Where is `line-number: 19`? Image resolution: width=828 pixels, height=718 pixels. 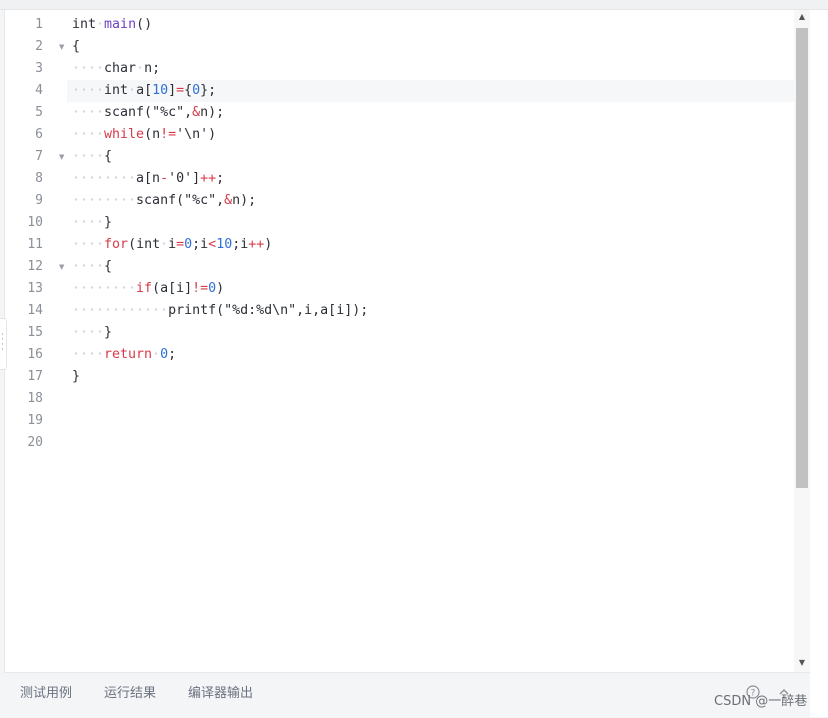
line-number: 19 is located at coordinates (35, 420).